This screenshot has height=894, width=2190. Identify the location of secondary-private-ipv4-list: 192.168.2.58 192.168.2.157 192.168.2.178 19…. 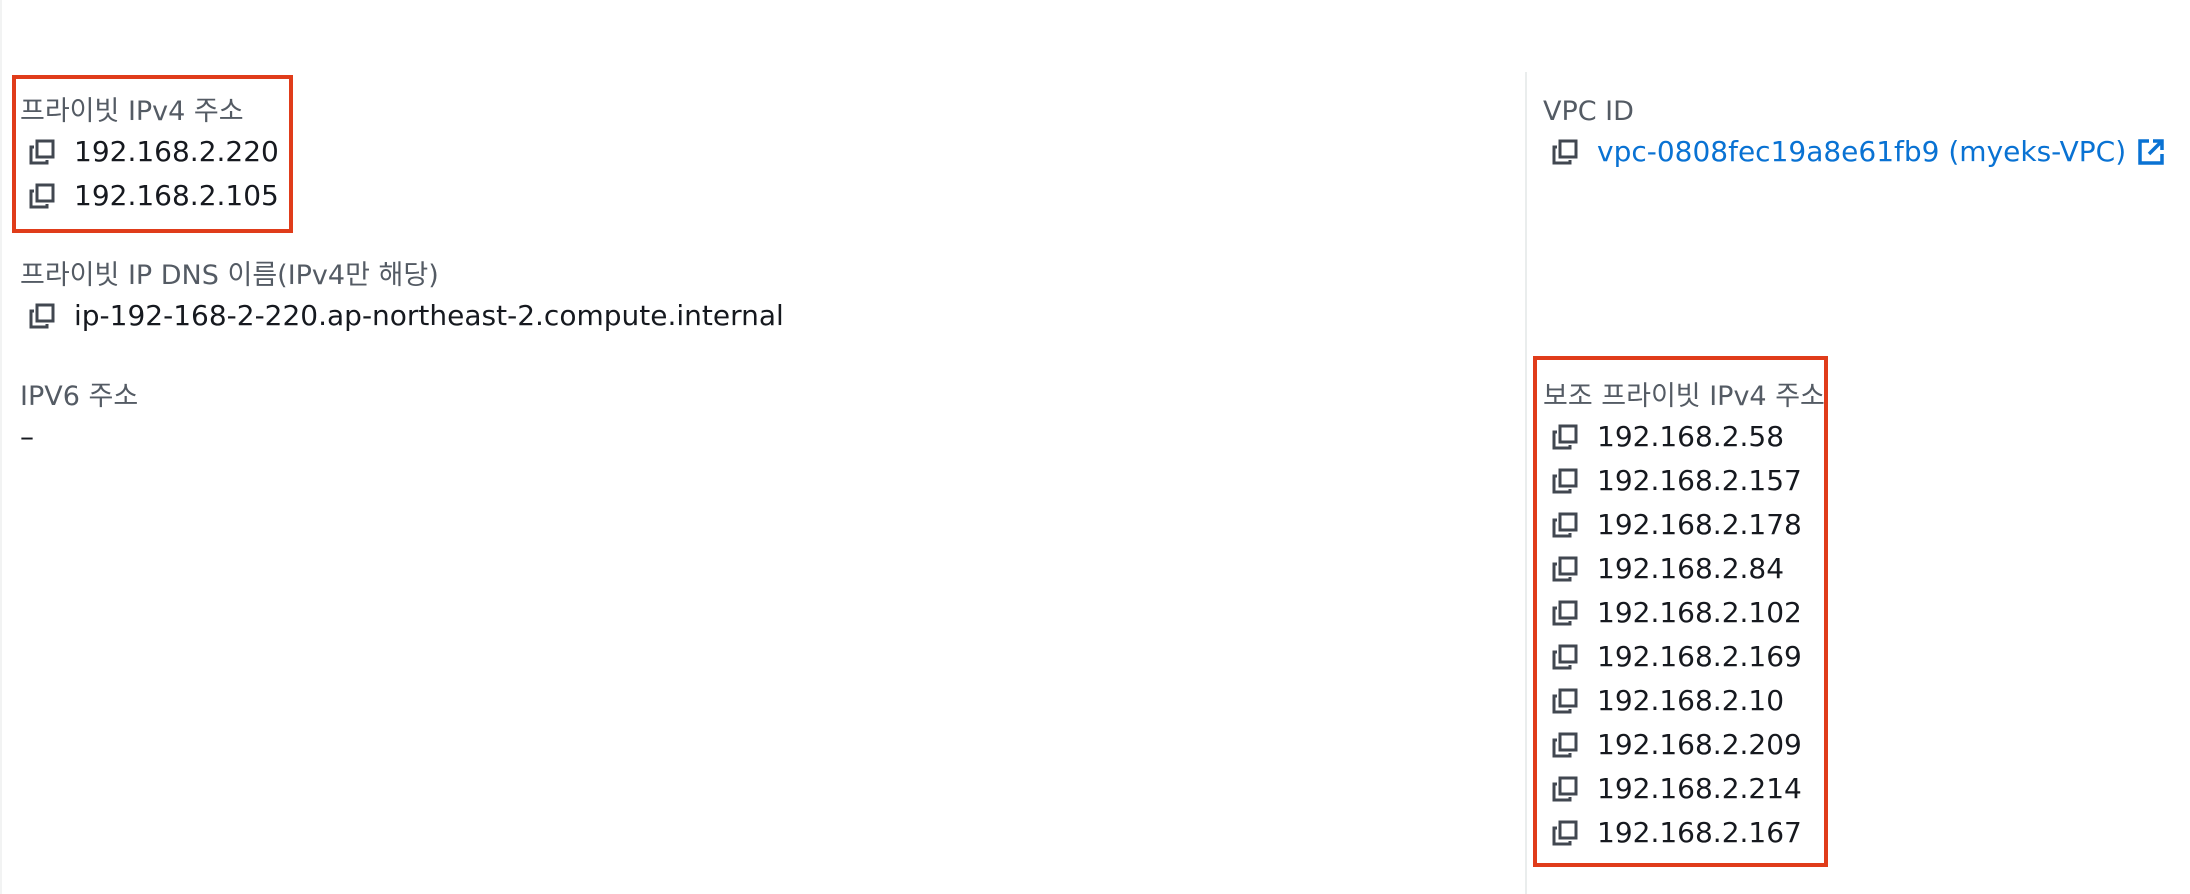
(1684, 635).